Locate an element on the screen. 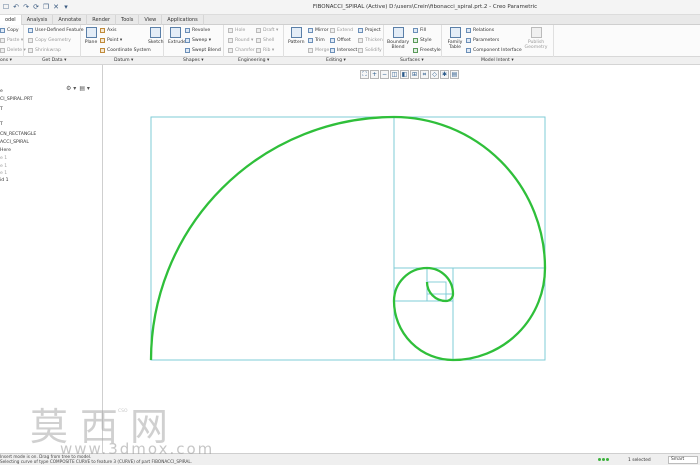 The height and width of the screenshot is (465, 700). tree-item-rectangle: CN_RECTANGLE is located at coordinates (18, 134).